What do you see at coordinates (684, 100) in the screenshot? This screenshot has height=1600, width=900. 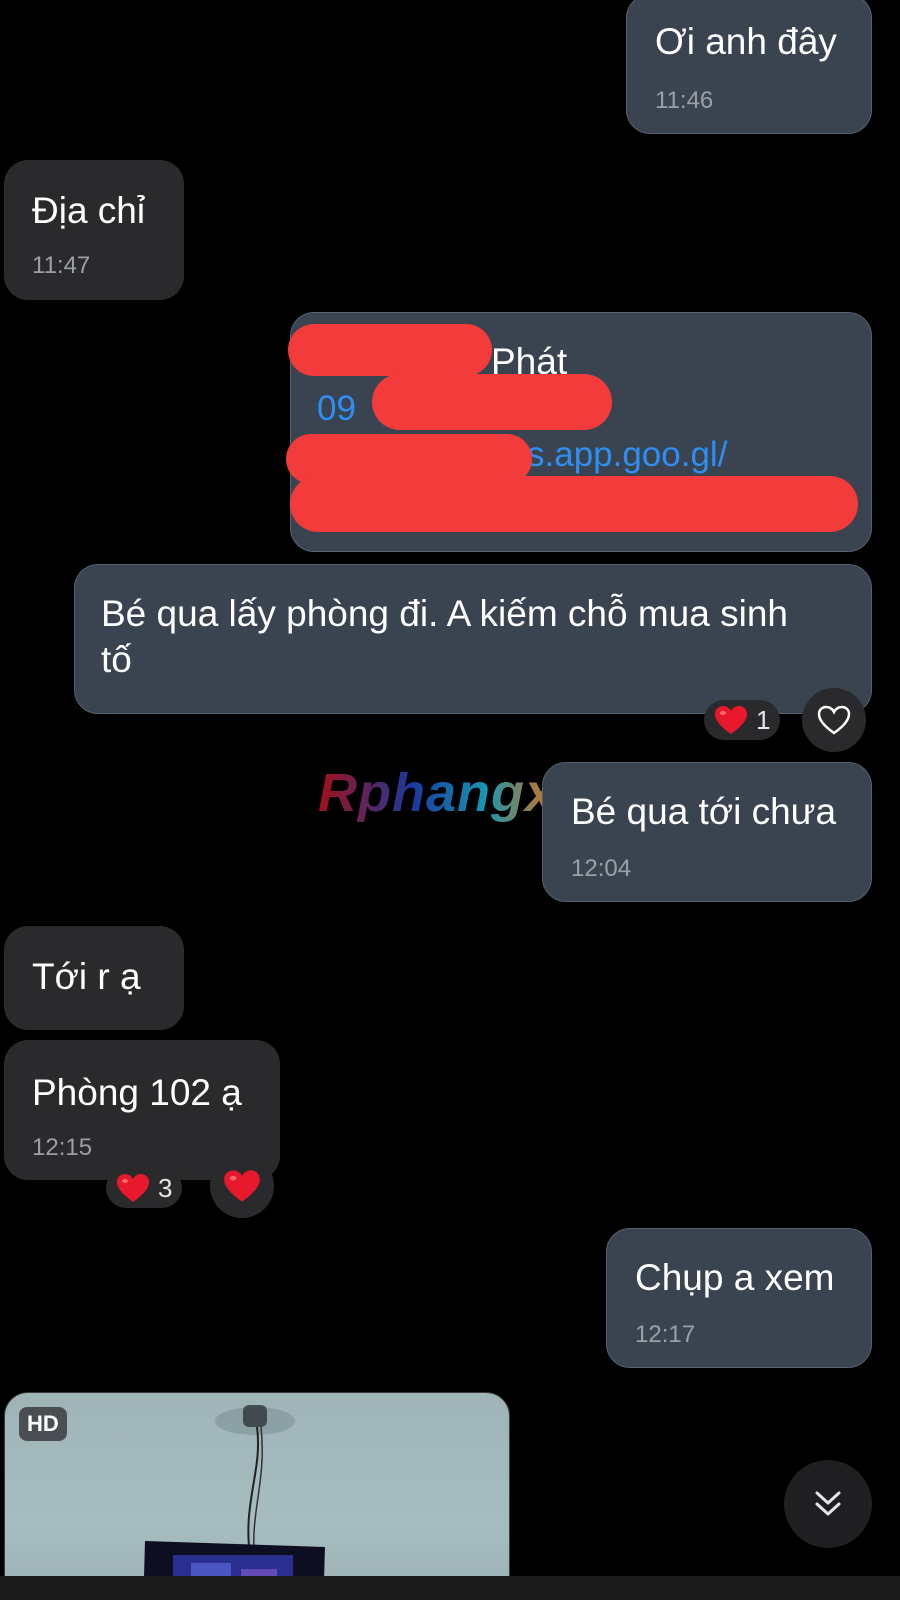 I see `message-time: 11:46` at bounding box center [684, 100].